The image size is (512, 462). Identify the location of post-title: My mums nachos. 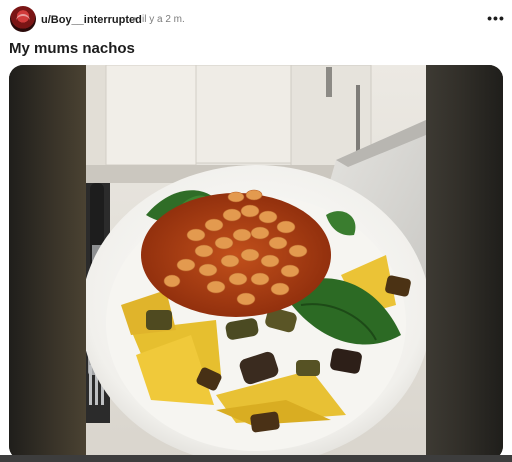
(72, 48).